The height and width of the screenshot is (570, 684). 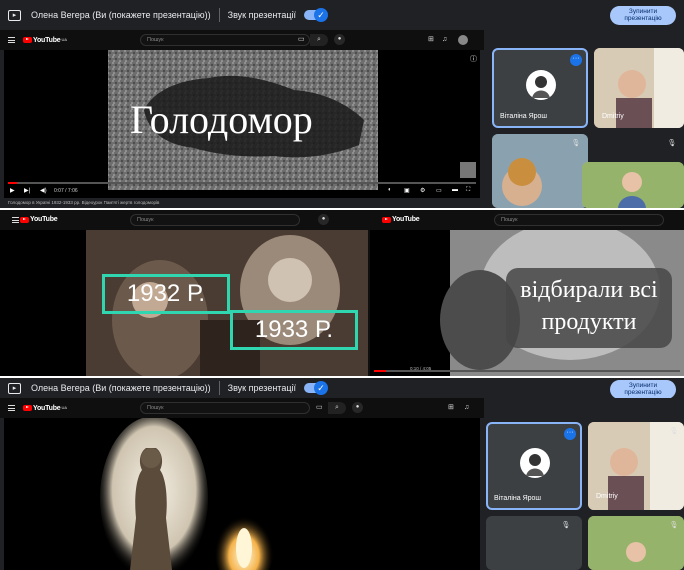 I want to click on caption-line-2: продукти, so click(x=589, y=322).